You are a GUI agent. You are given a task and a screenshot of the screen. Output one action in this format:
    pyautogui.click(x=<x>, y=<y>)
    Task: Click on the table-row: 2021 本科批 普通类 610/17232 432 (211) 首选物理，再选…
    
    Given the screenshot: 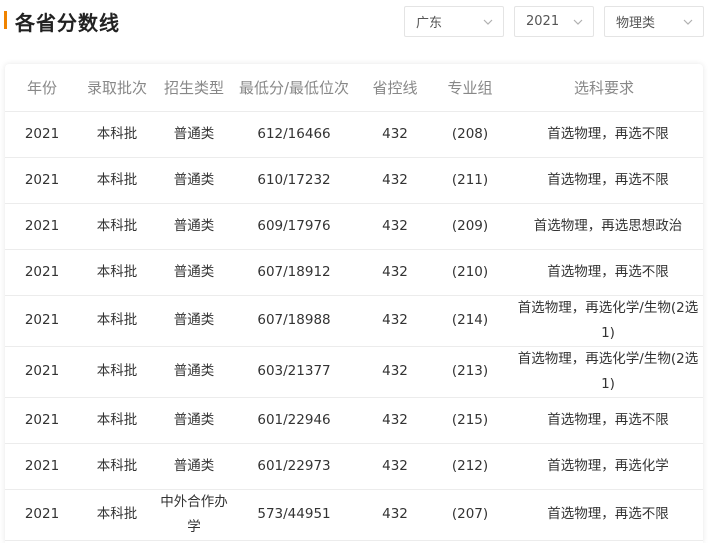 What is the action you would take?
    pyautogui.click(x=354, y=180)
    